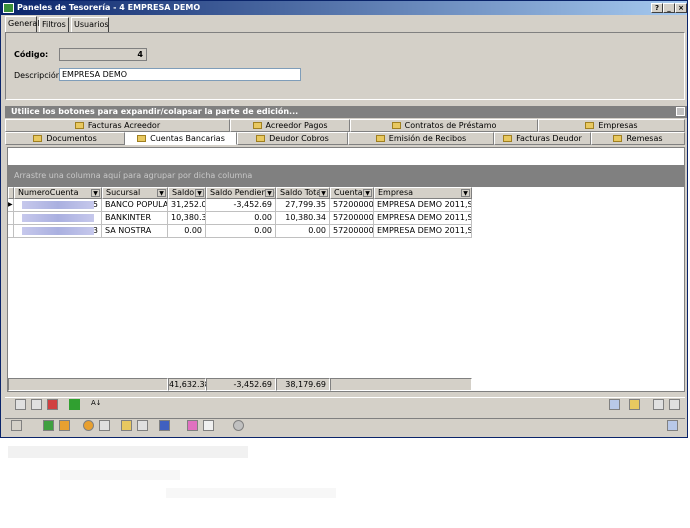  What do you see at coordinates (120, 475) in the screenshot?
I see `reflection-grid-toolbar` at bounding box center [120, 475].